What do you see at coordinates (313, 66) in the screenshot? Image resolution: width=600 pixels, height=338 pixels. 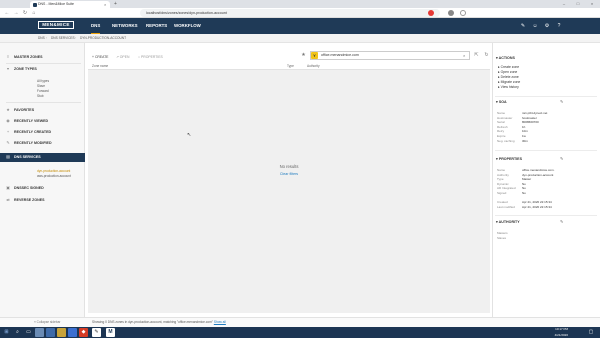 I see `column-authority: Authority` at bounding box center [313, 66].